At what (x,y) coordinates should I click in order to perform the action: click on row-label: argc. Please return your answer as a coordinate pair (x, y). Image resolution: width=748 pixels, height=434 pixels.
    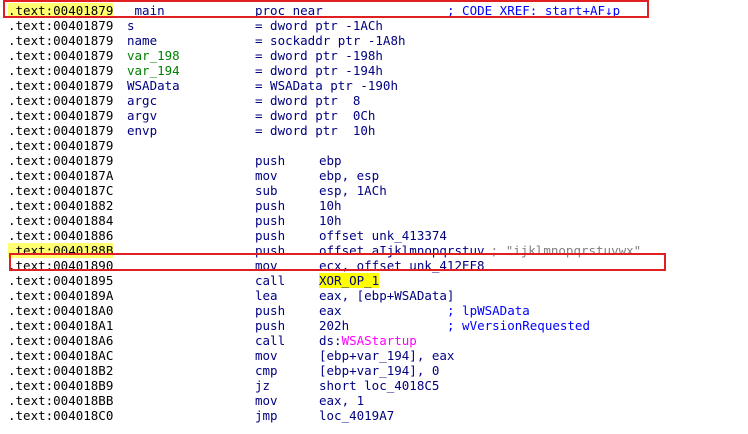
    Looking at the image, I should click on (142, 100).